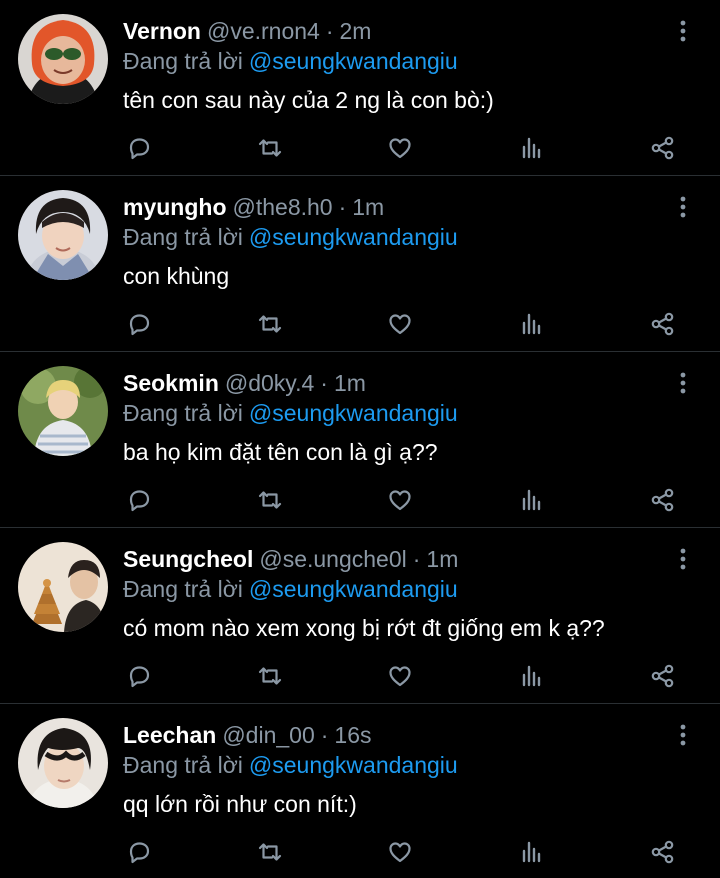  I want to click on display-name: Seokmin, so click(171, 383).